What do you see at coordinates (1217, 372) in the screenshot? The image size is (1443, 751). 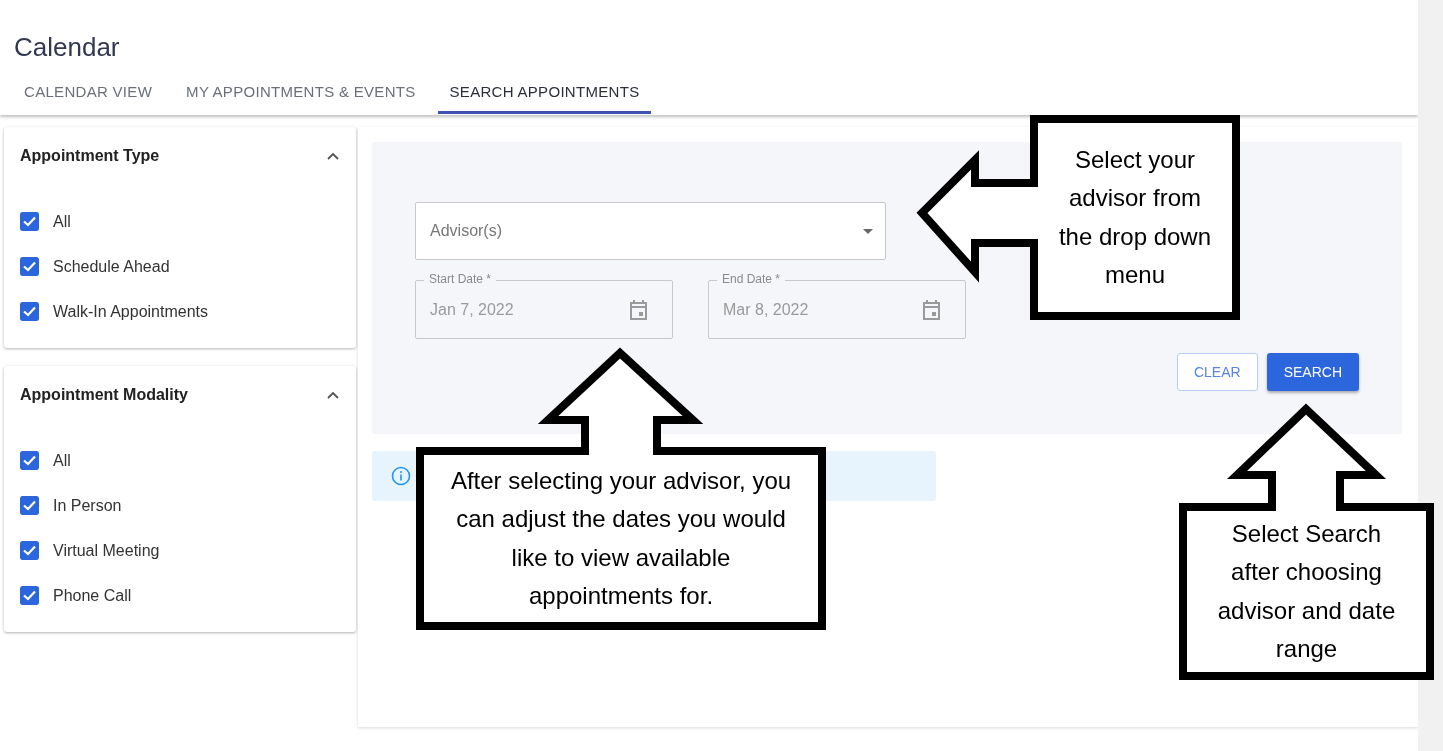 I see `clear-button: CLEAR` at bounding box center [1217, 372].